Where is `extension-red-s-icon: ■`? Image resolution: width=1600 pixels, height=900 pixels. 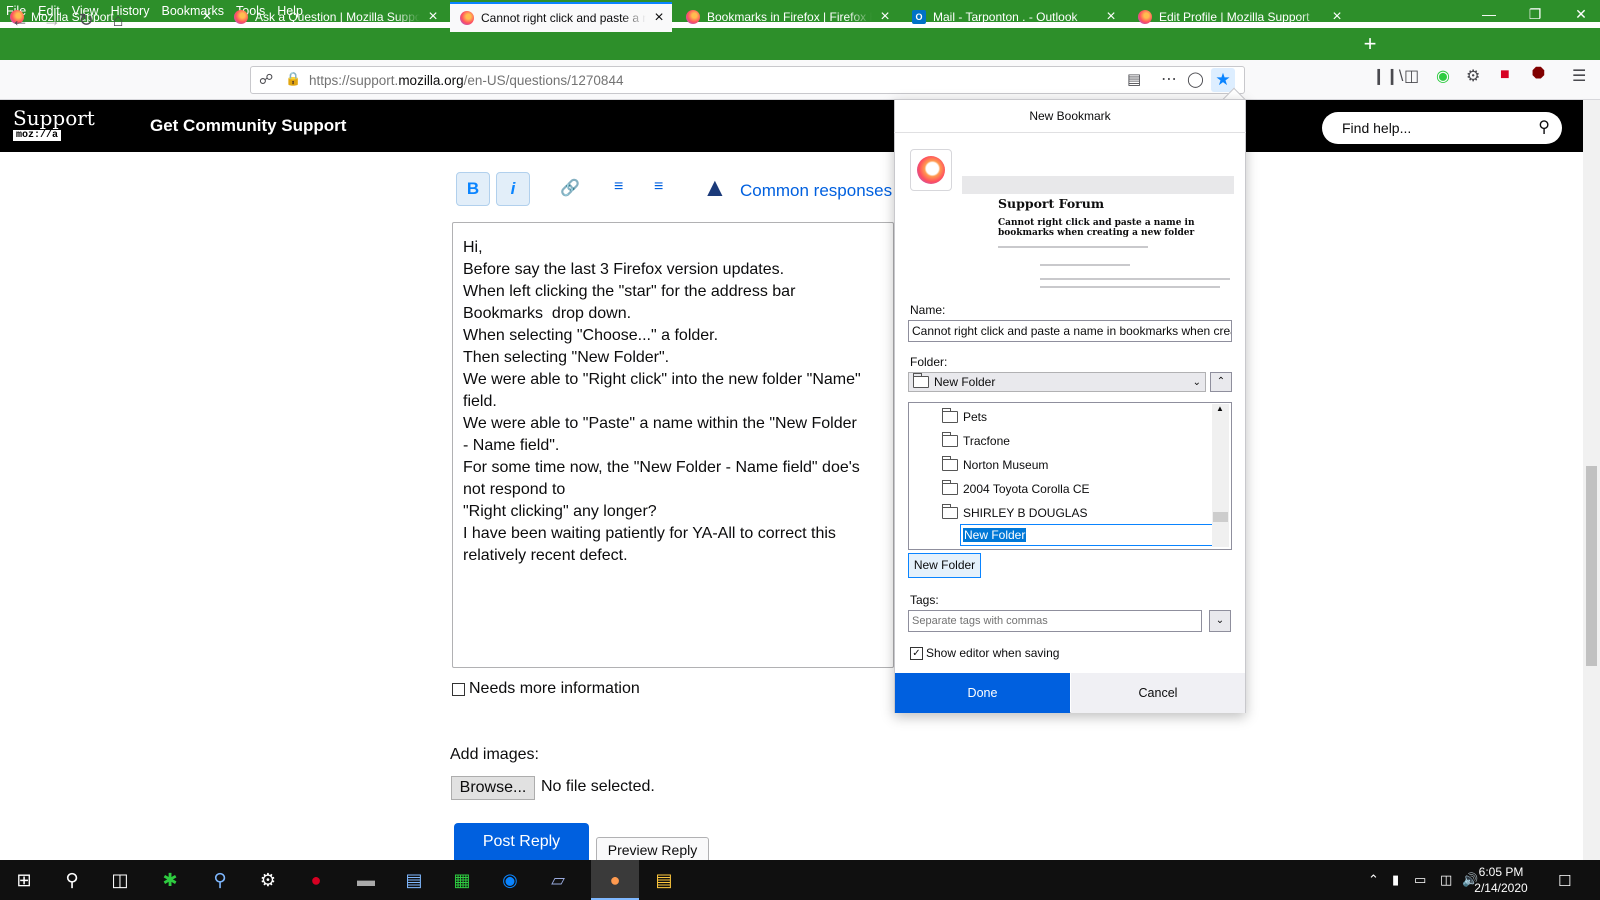
extension-red-s-icon: ■ is located at coordinates (1505, 75).